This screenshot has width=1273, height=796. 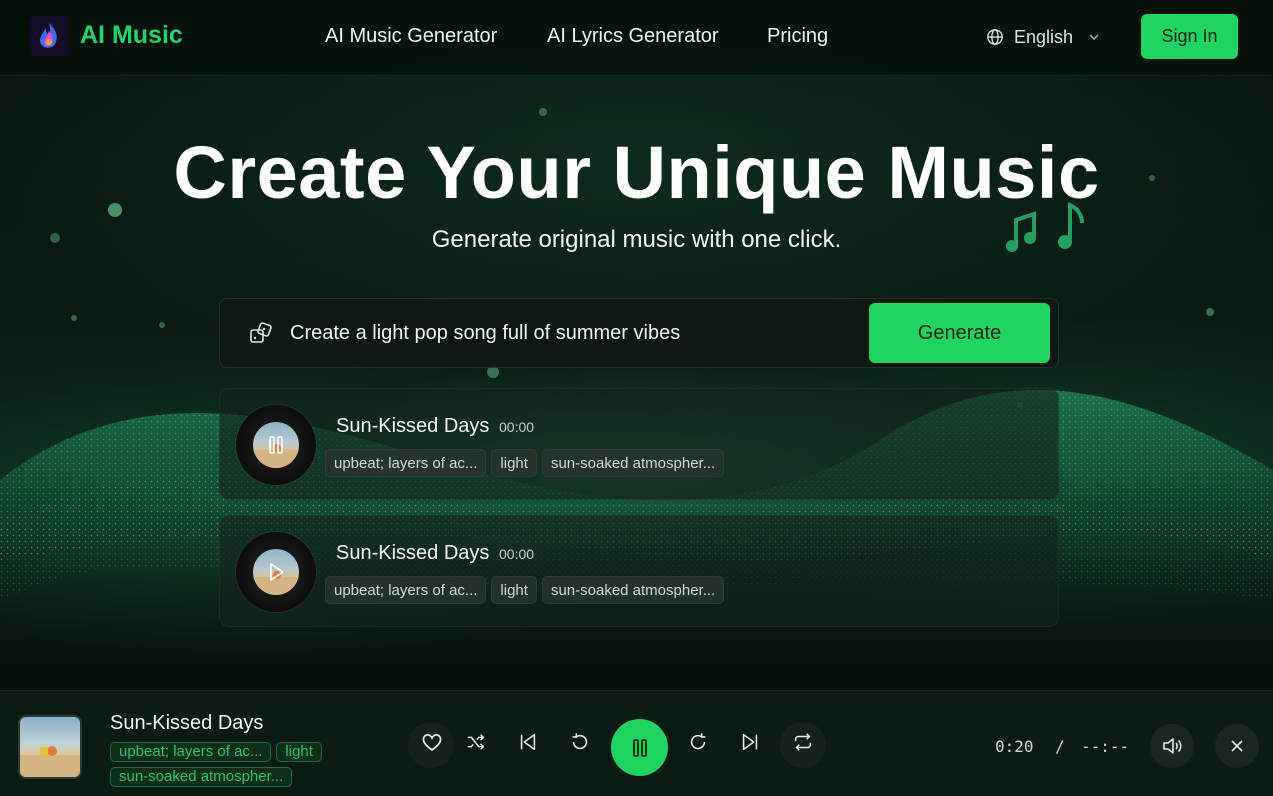 I want to click on skip-back-icon, so click(x=528, y=742).